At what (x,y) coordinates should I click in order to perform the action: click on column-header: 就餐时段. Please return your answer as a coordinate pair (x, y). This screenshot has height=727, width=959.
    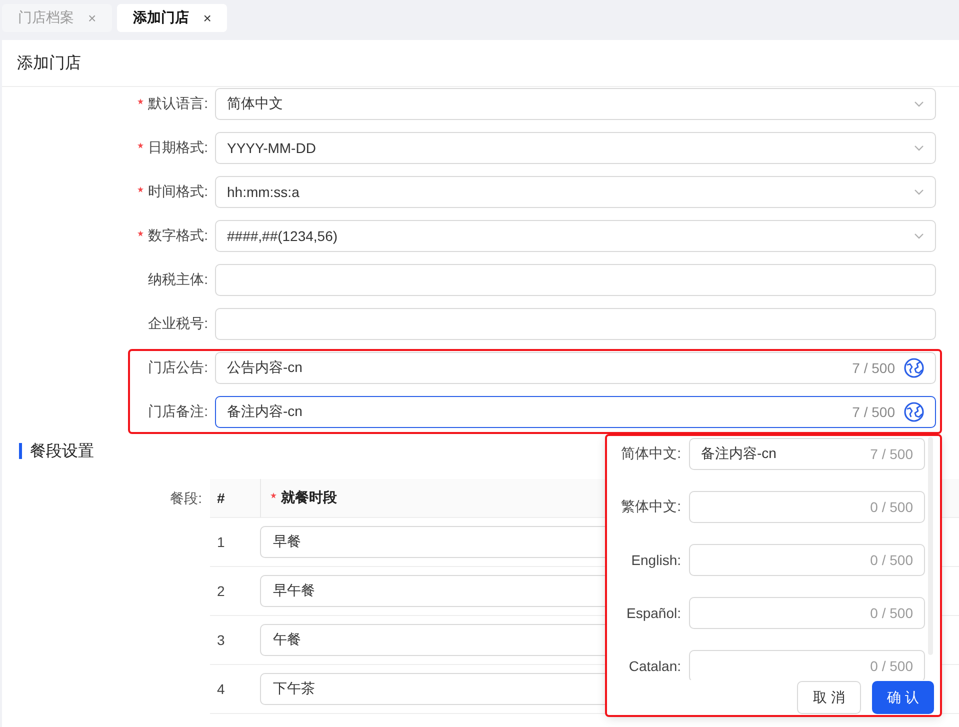
    Looking at the image, I should click on (309, 498).